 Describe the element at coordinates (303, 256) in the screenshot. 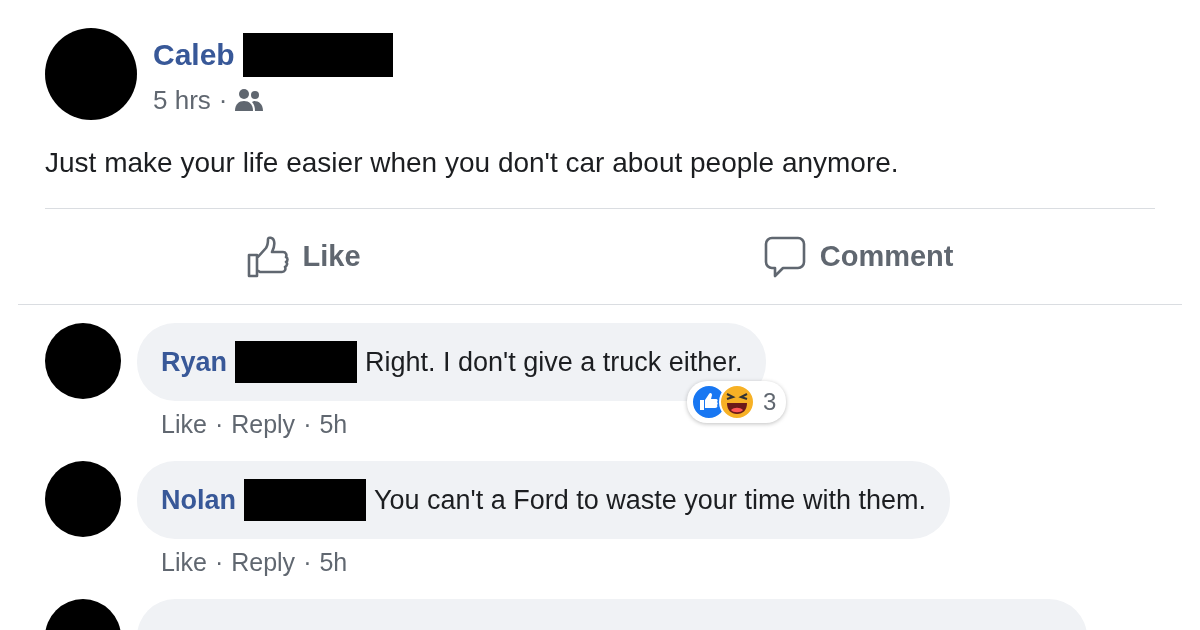

I see `like-button: Like` at that location.